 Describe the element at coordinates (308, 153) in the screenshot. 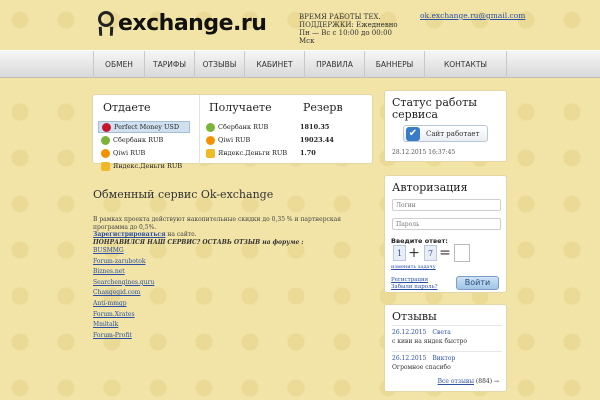

I see `reserve-amount: 1.70` at that location.